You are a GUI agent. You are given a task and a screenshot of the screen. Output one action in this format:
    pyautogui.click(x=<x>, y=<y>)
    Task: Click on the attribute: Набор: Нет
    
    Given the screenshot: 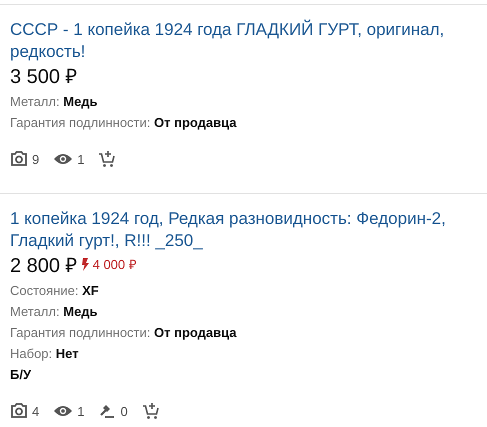 What is the action you would take?
    pyautogui.click(x=45, y=354)
    